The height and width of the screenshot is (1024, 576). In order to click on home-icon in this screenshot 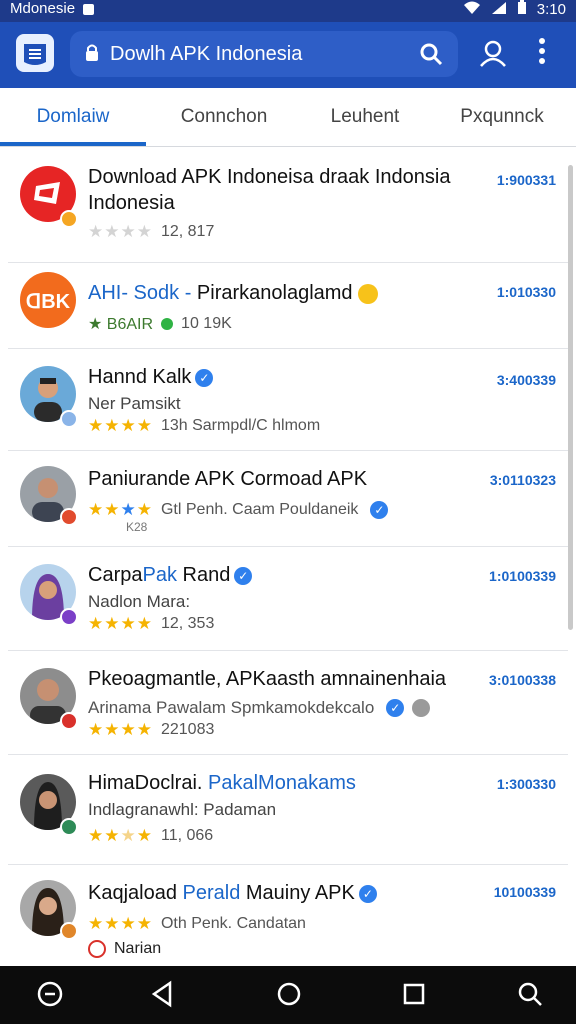, I will do `click(289, 996)`.